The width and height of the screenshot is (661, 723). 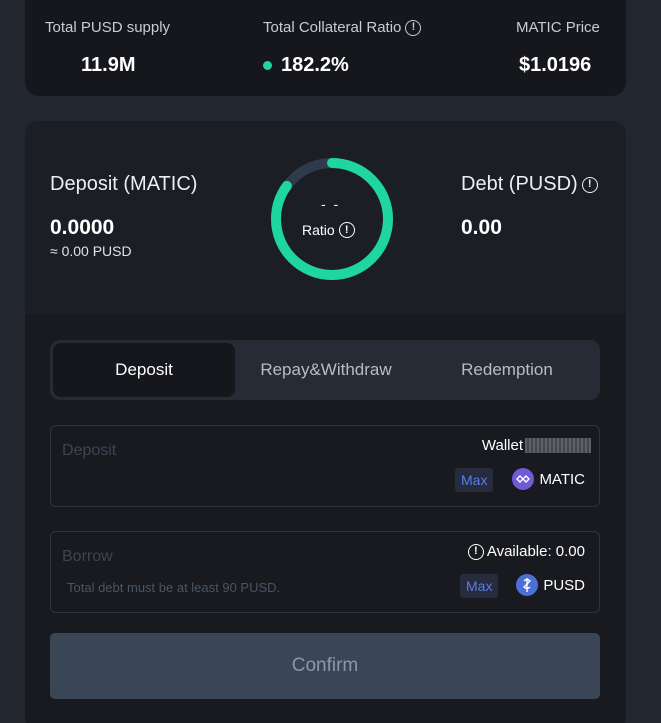 What do you see at coordinates (519, 184) in the screenshot?
I see `debt-label: Debt (PUSD)` at bounding box center [519, 184].